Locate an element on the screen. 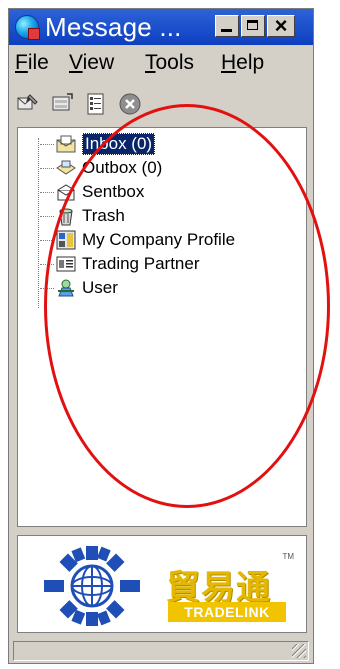 The image size is (340, 669). outbox-icon is located at coordinates (66, 167).